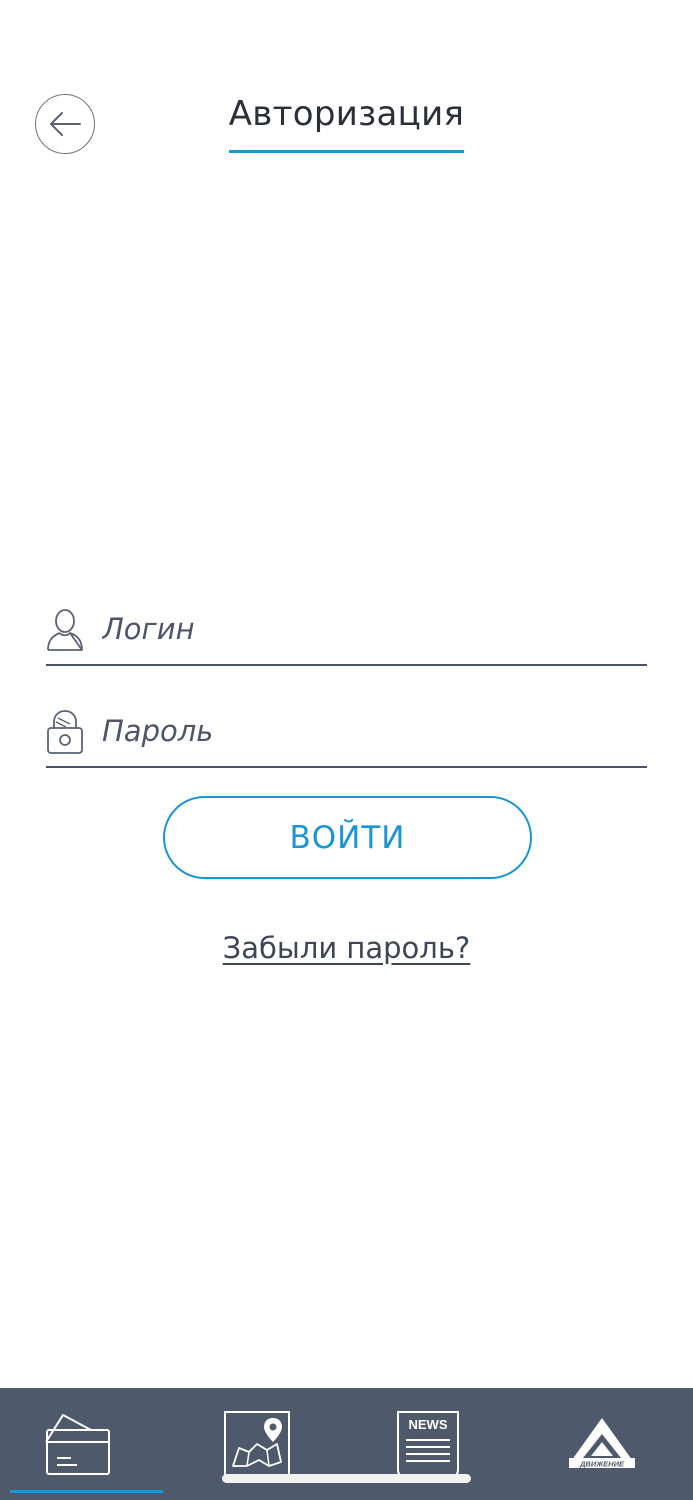 Image resolution: width=693 pixels, height=1500 pixels. I want to click on tab-dvizhenie: ДВИЖЕНИЕ, so click(610, 1444).